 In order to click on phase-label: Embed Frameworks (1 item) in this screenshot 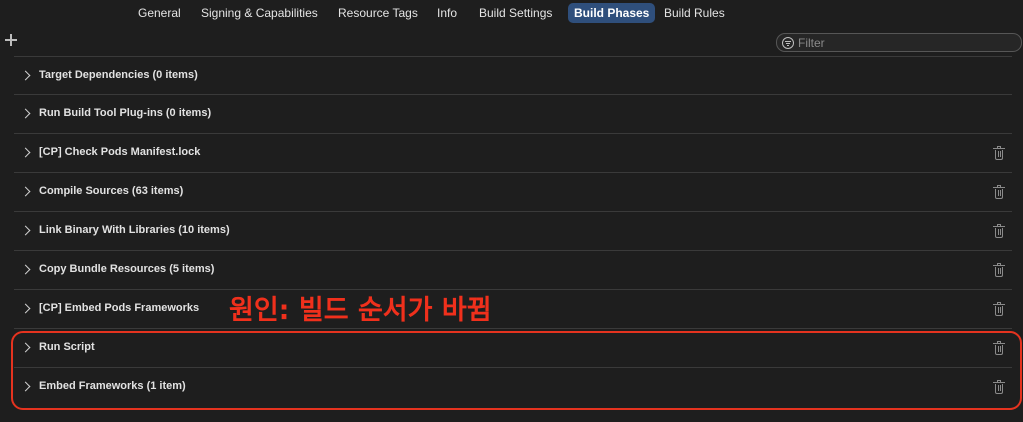, I will do `click(112, 386)`.